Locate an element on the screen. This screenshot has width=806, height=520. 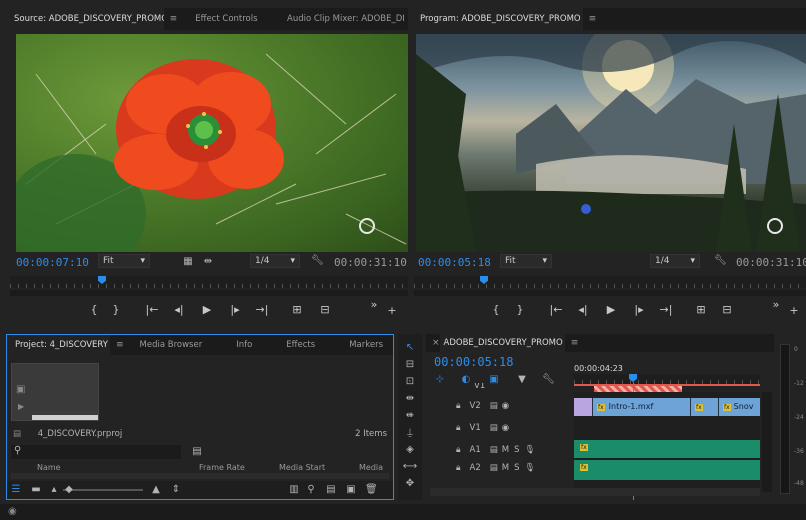
timeline-horizontal-scroll is located at coordinates (595, 492).